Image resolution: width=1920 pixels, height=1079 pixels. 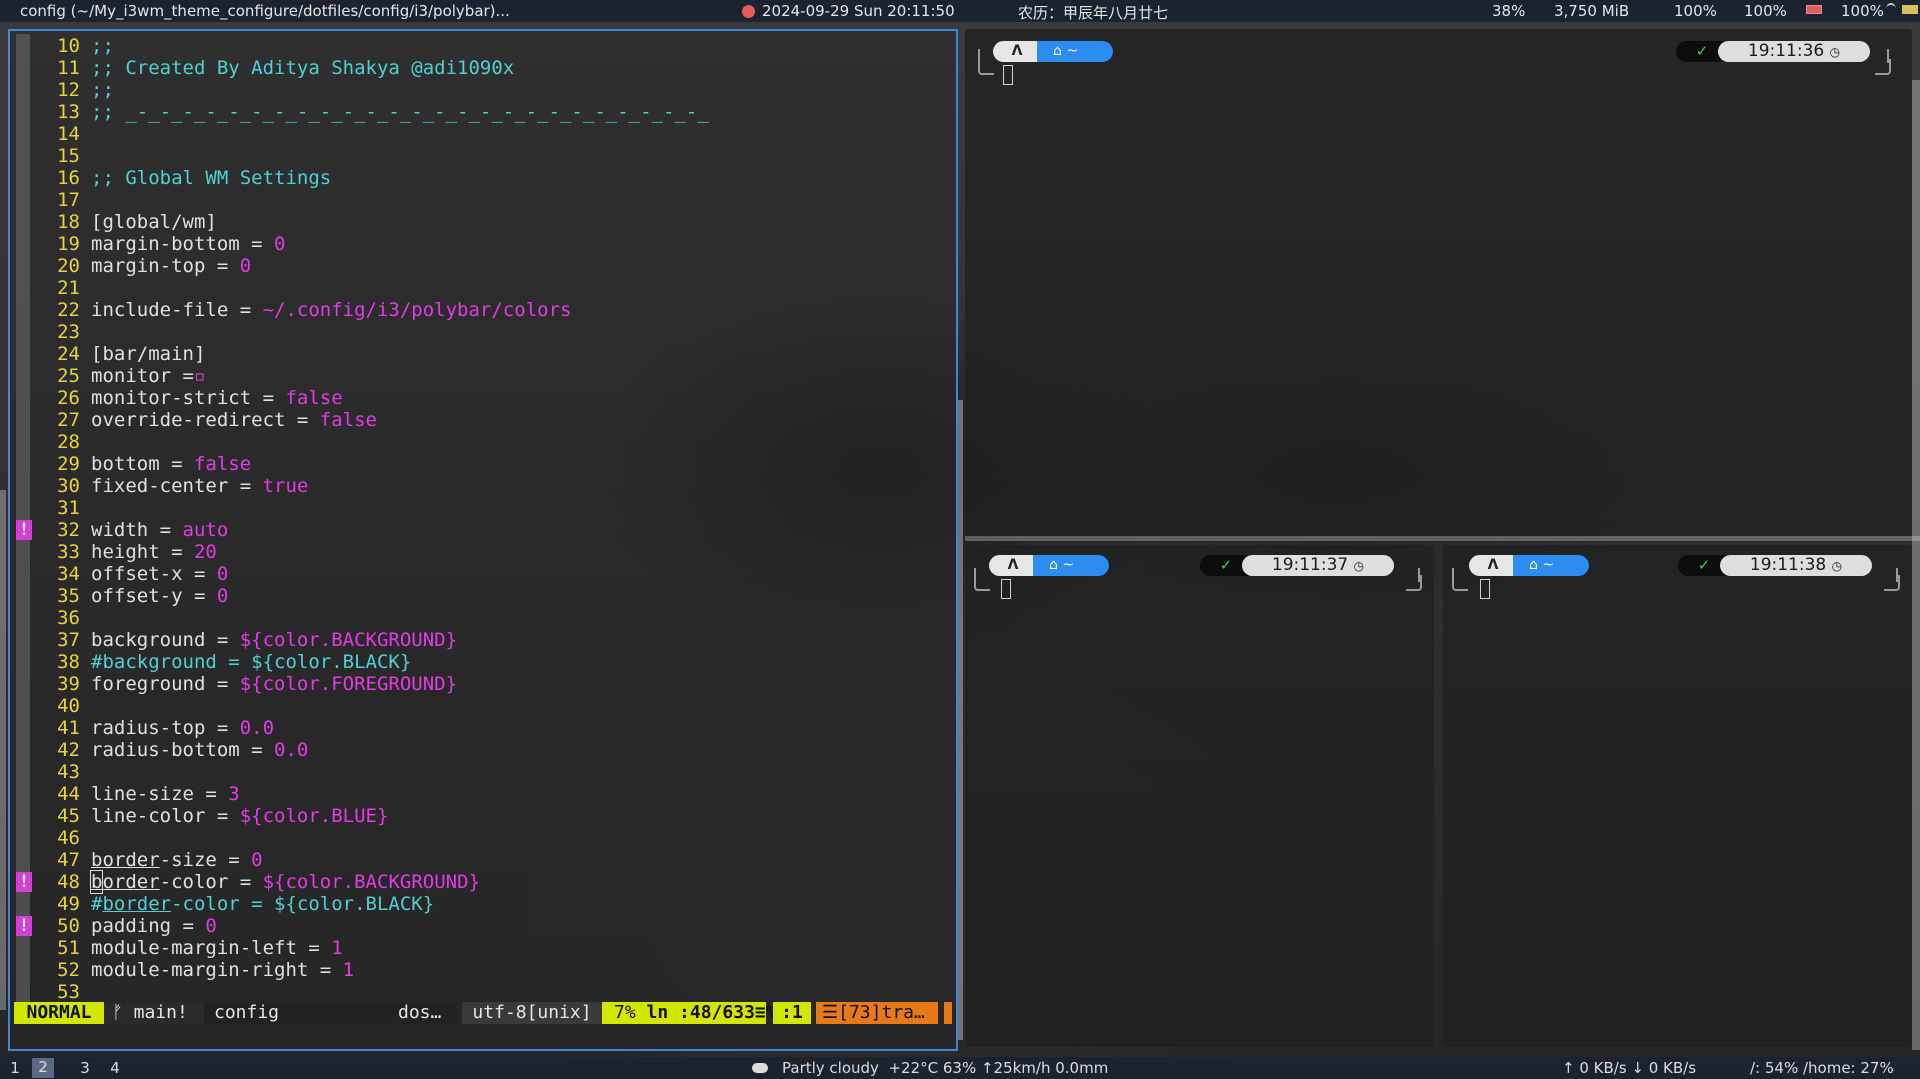 I want to click on line-number: 17, so click(x=68, y=200).